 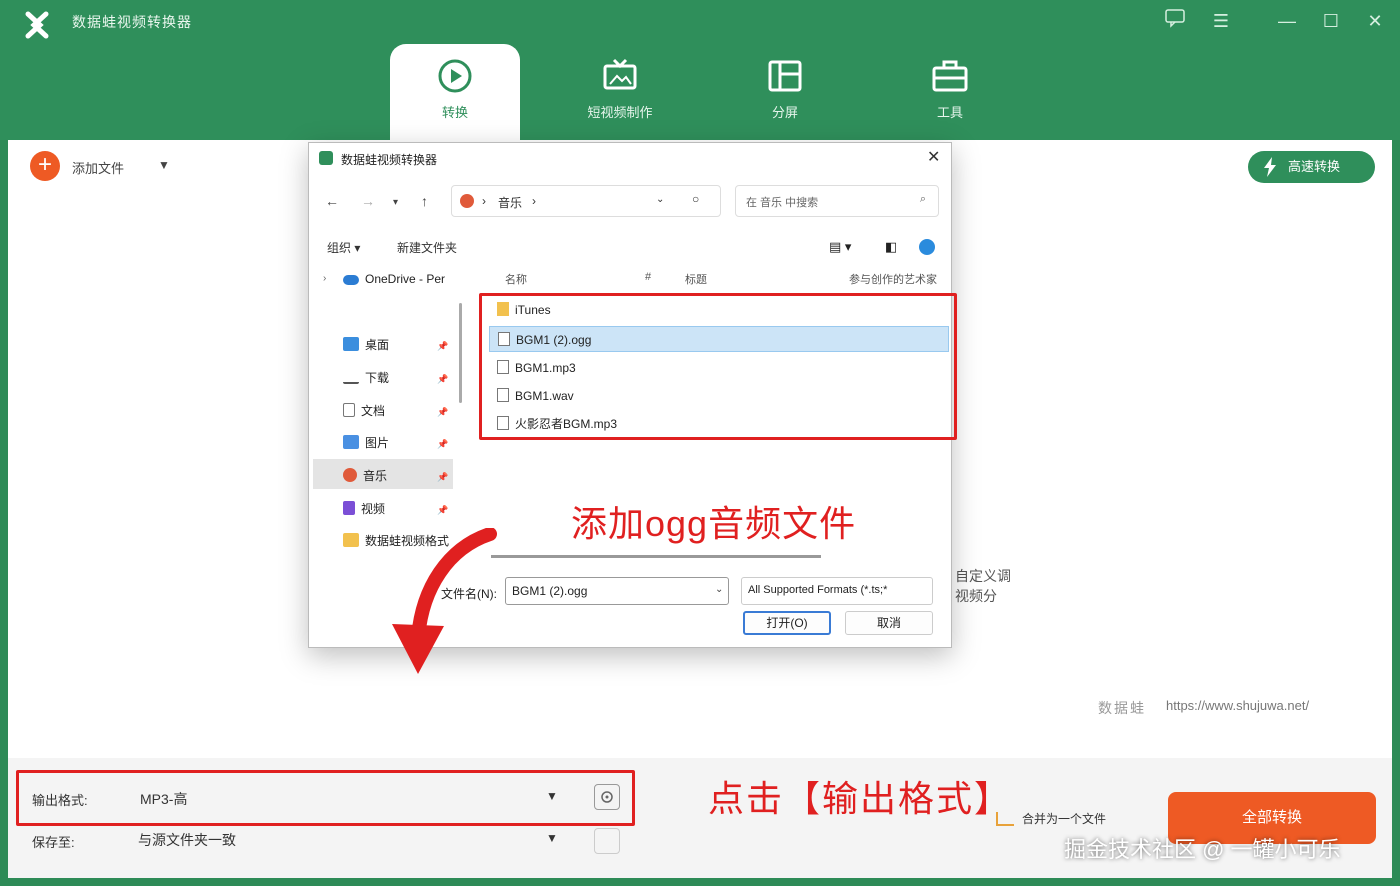 I want to click on forward-arrow-icon: →, so click(x=368, y=201).